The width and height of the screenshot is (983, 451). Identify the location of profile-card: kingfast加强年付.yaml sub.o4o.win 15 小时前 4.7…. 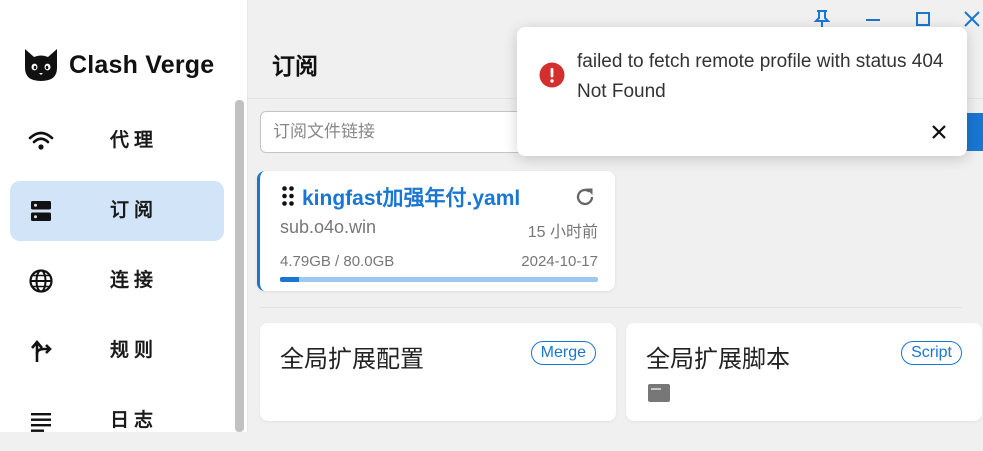
(436, 231).